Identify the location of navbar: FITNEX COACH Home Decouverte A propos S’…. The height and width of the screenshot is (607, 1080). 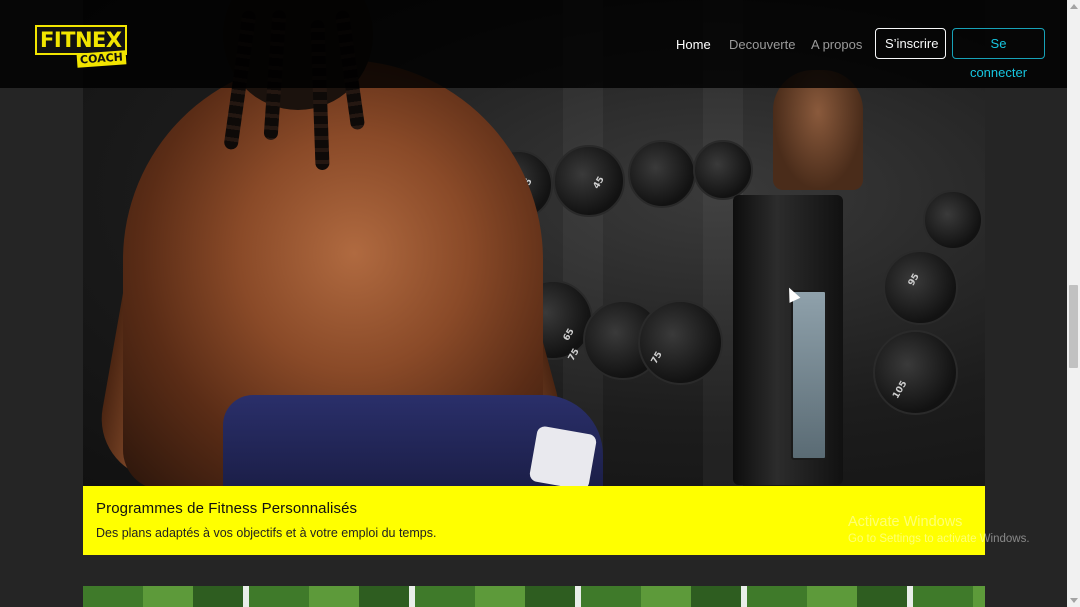
(533, 44).